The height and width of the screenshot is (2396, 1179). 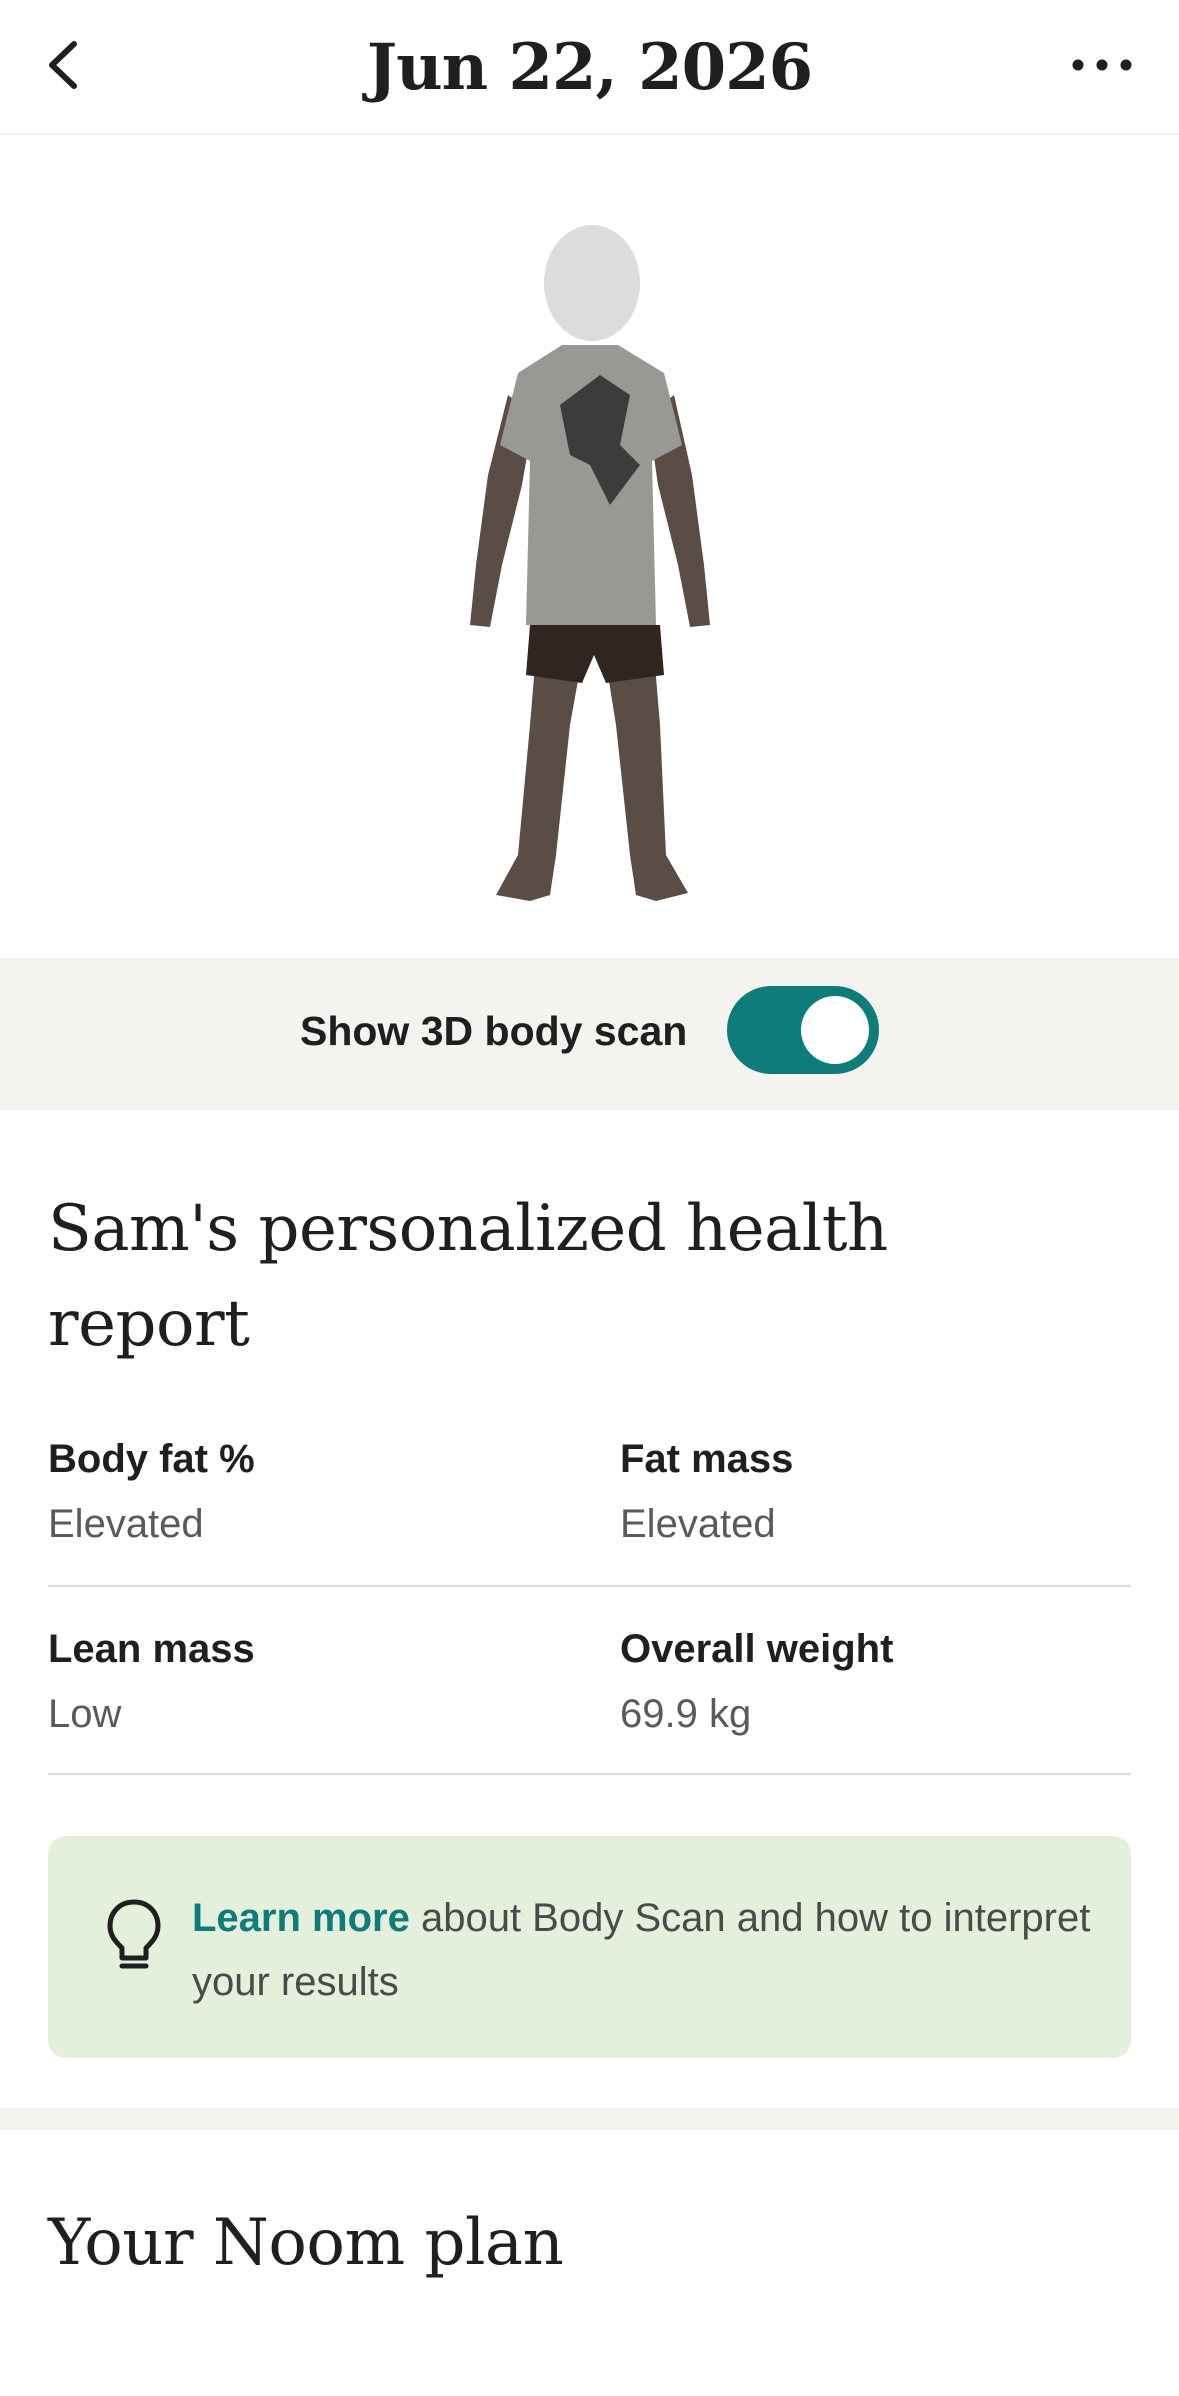 I want to click on top-bar: Jun 22, 2026, so click(x=589, y=67).